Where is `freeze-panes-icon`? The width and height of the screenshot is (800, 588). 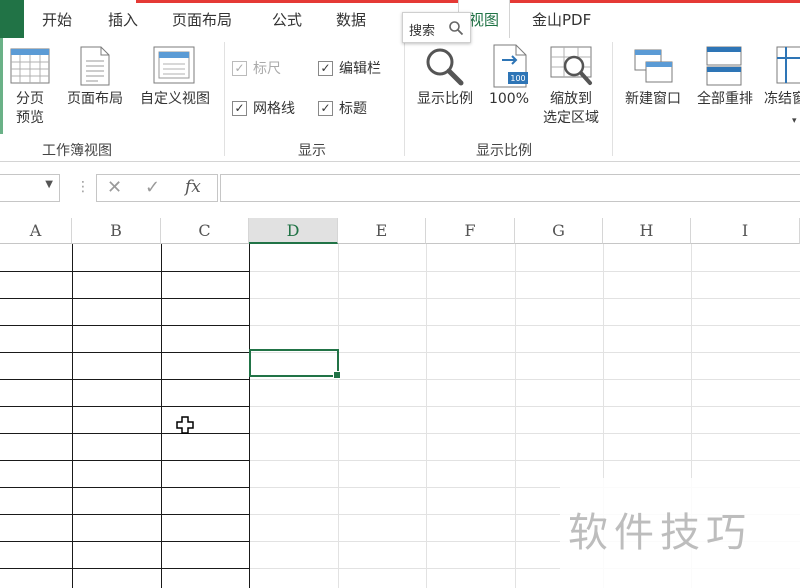 freeze-panes-icon is located at coordinates (788, 68).